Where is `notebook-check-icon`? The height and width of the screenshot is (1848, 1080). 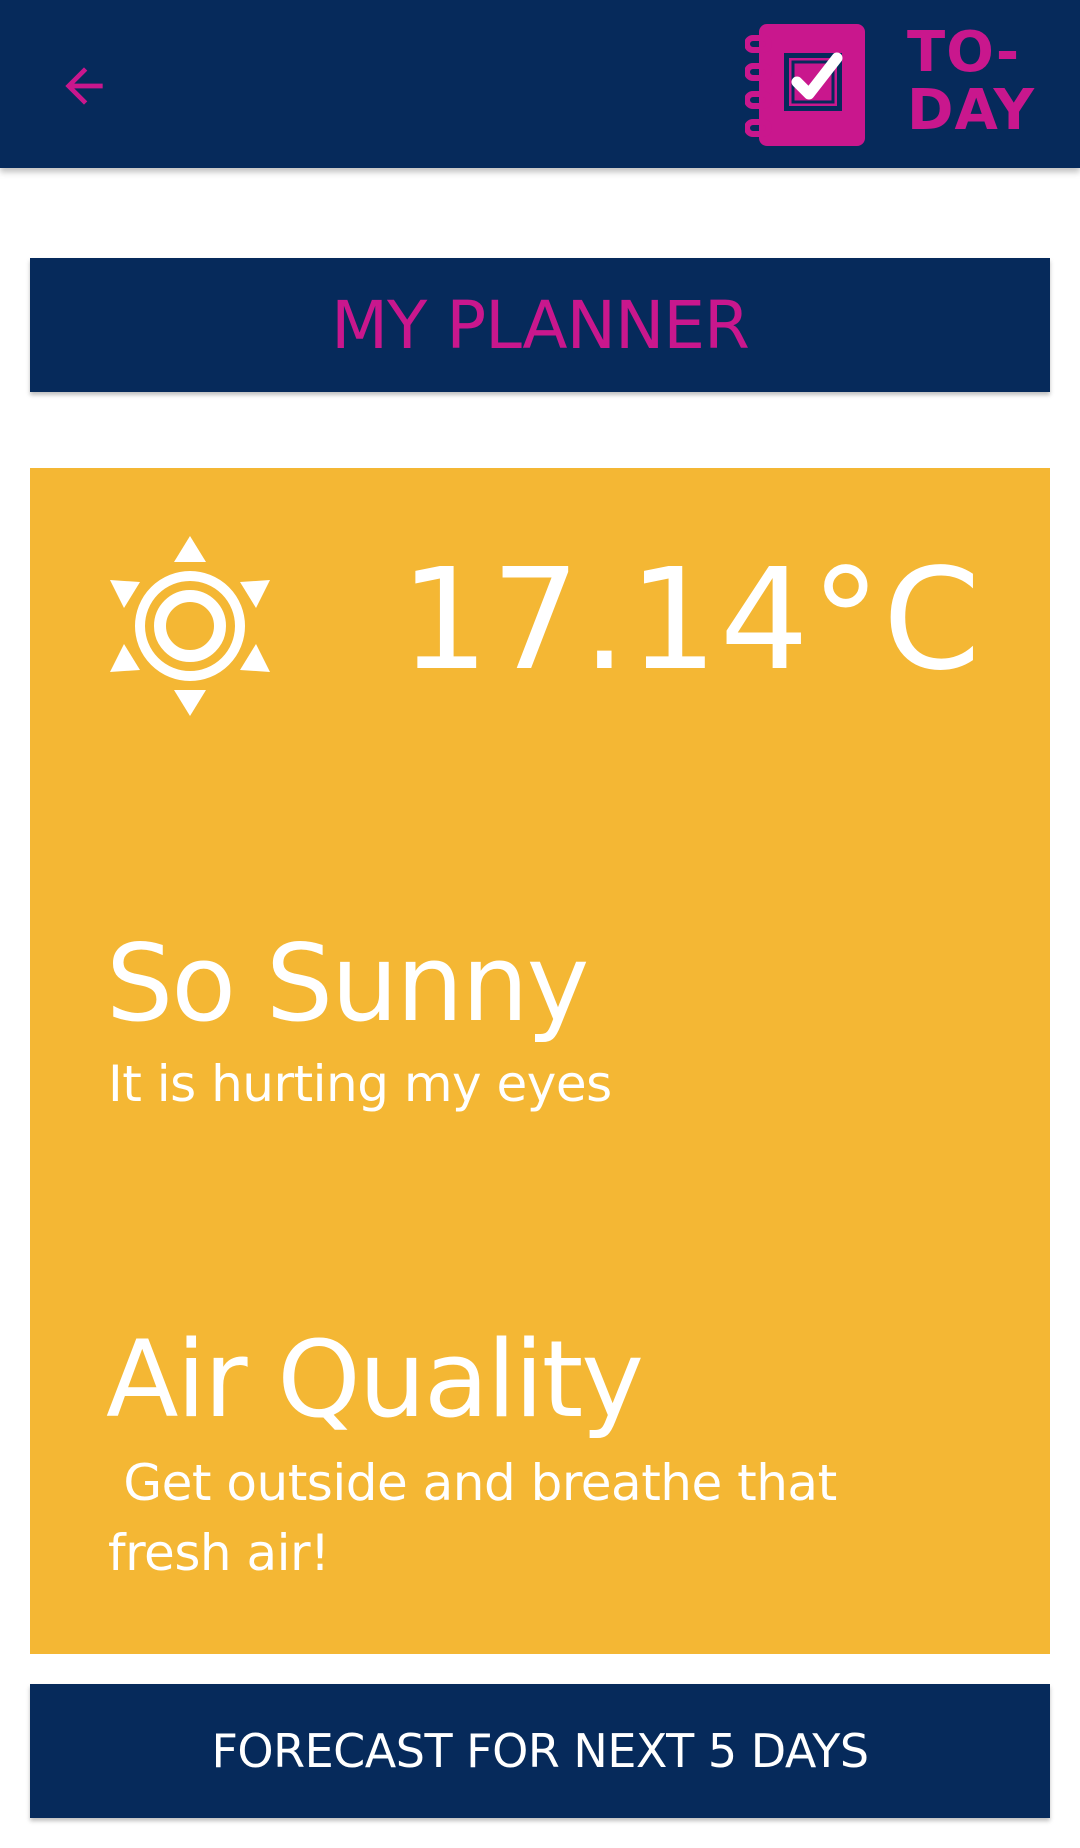 notebook-check-icon is located at coordinates (805, 85).